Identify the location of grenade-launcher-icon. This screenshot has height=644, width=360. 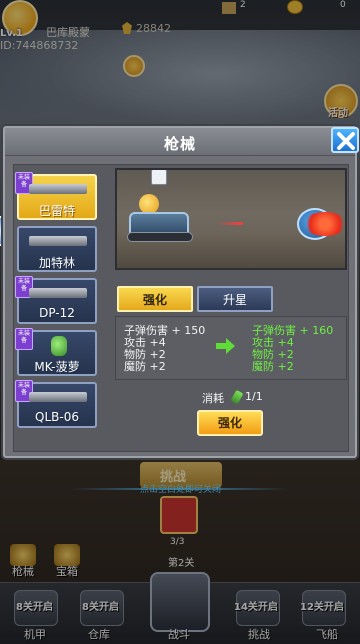
(58, 397).